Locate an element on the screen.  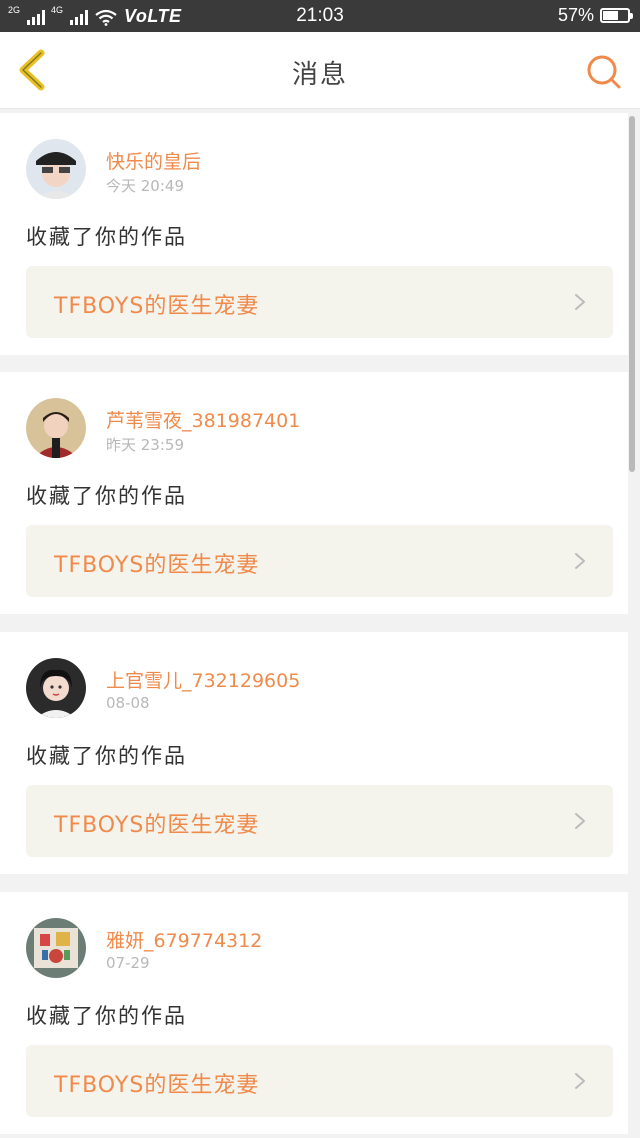
username: 上官雪儿_732129605 is located at coordinates (203, 679).